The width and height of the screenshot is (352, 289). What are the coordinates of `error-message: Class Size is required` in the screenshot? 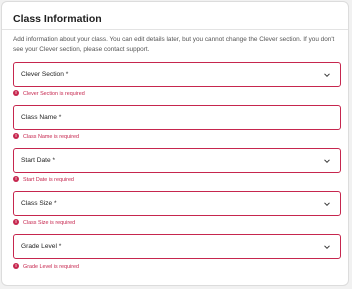 It's located at (49, 223).